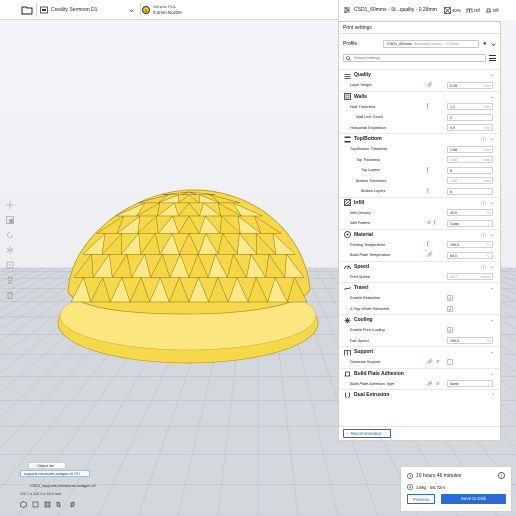 The image size is (516, 516). Describe the element at coordinates (470, 107) in the screenshot. I see `wall-thickness-field: 1.2 mm` at that location.